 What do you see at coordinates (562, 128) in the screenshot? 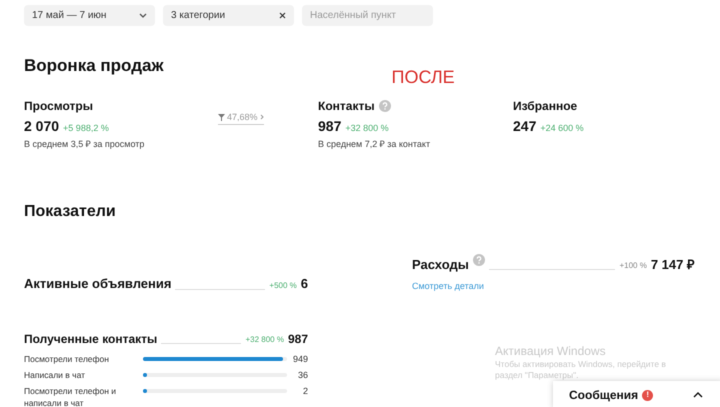
I see `metric-change: +24 600 %` at bounding box center [562, 128].